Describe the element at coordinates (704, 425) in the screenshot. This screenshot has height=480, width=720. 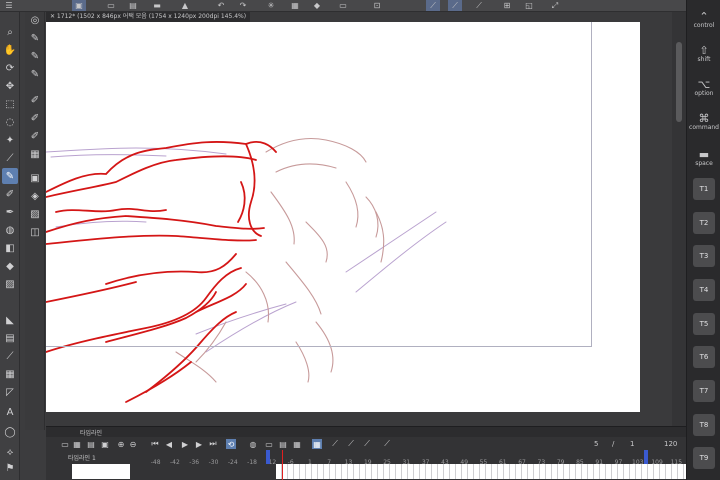
I see `shortcut-t8: T8` at that location.